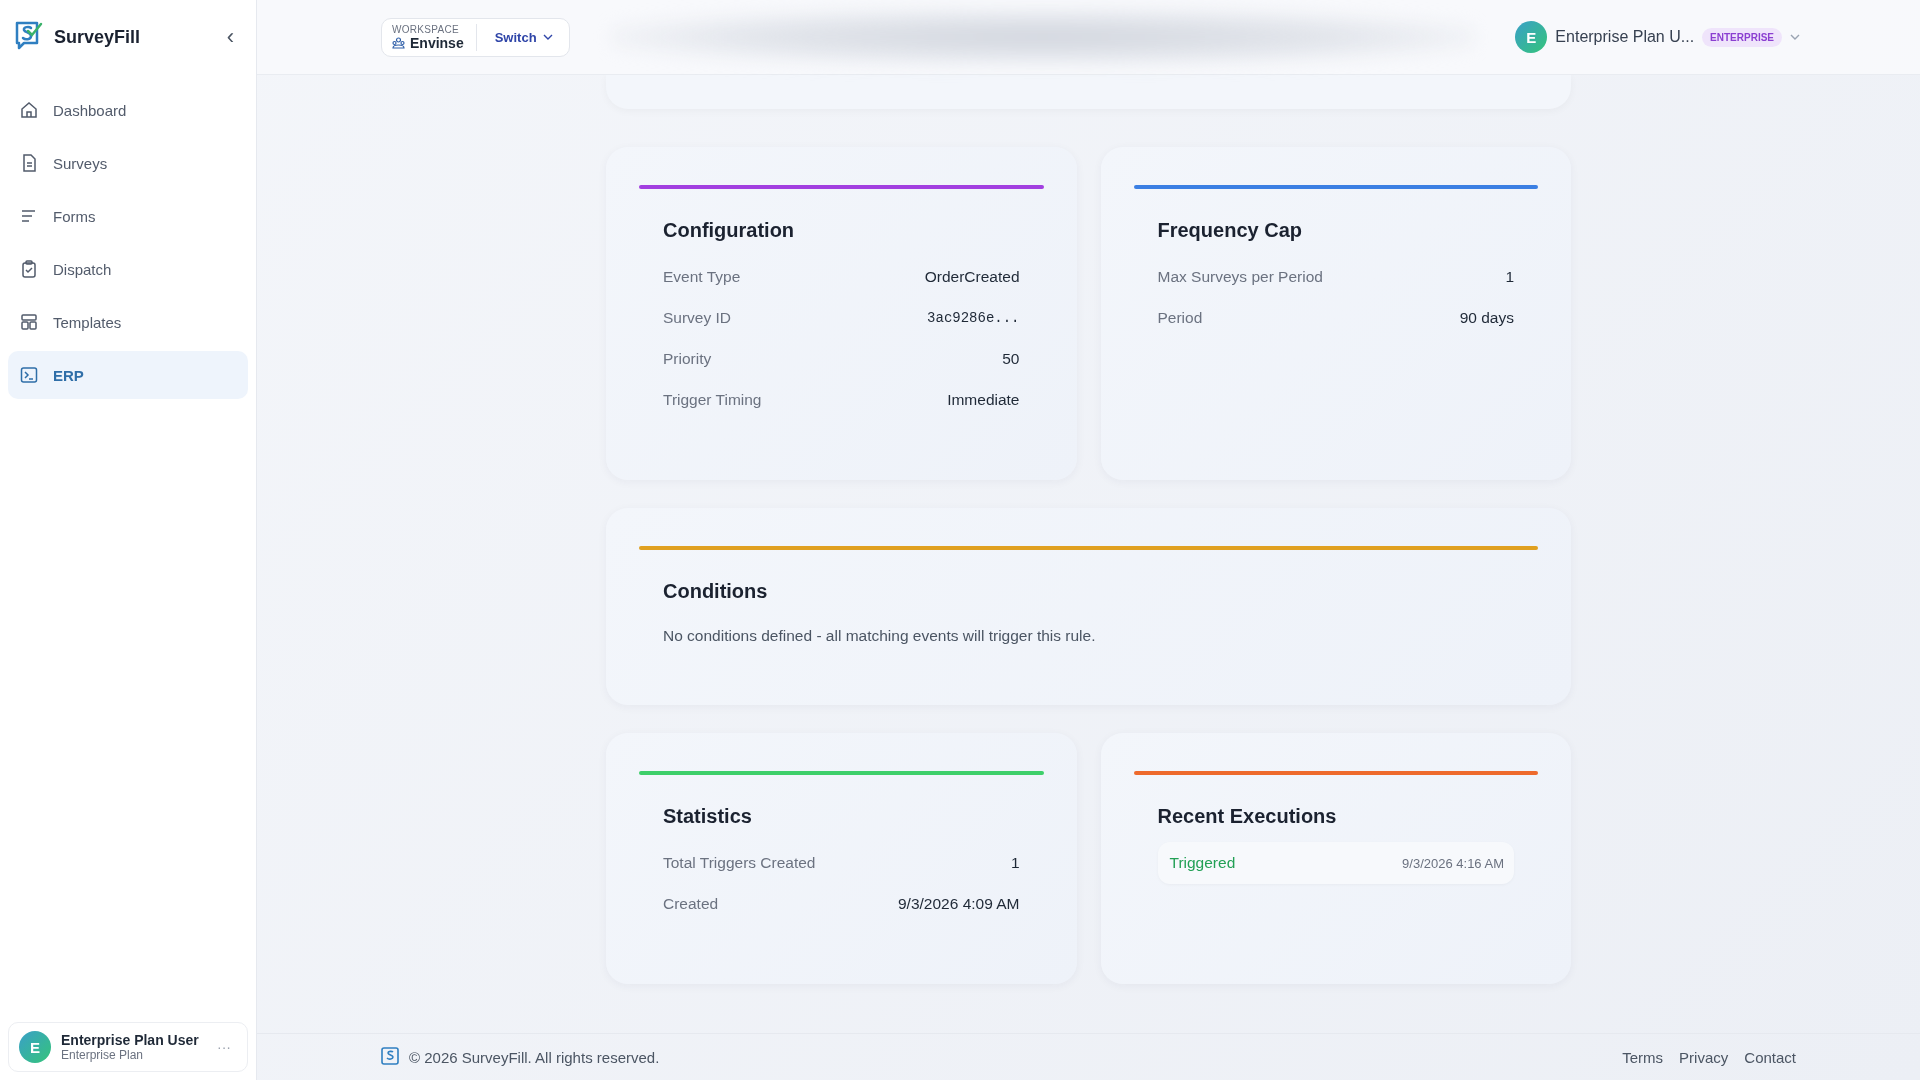 This screenshot has width=1920, height=1080. Describe the element at coordinates (1240, 276) in the screenshot. I see `field-label: Max Surveys per Period` at that location.